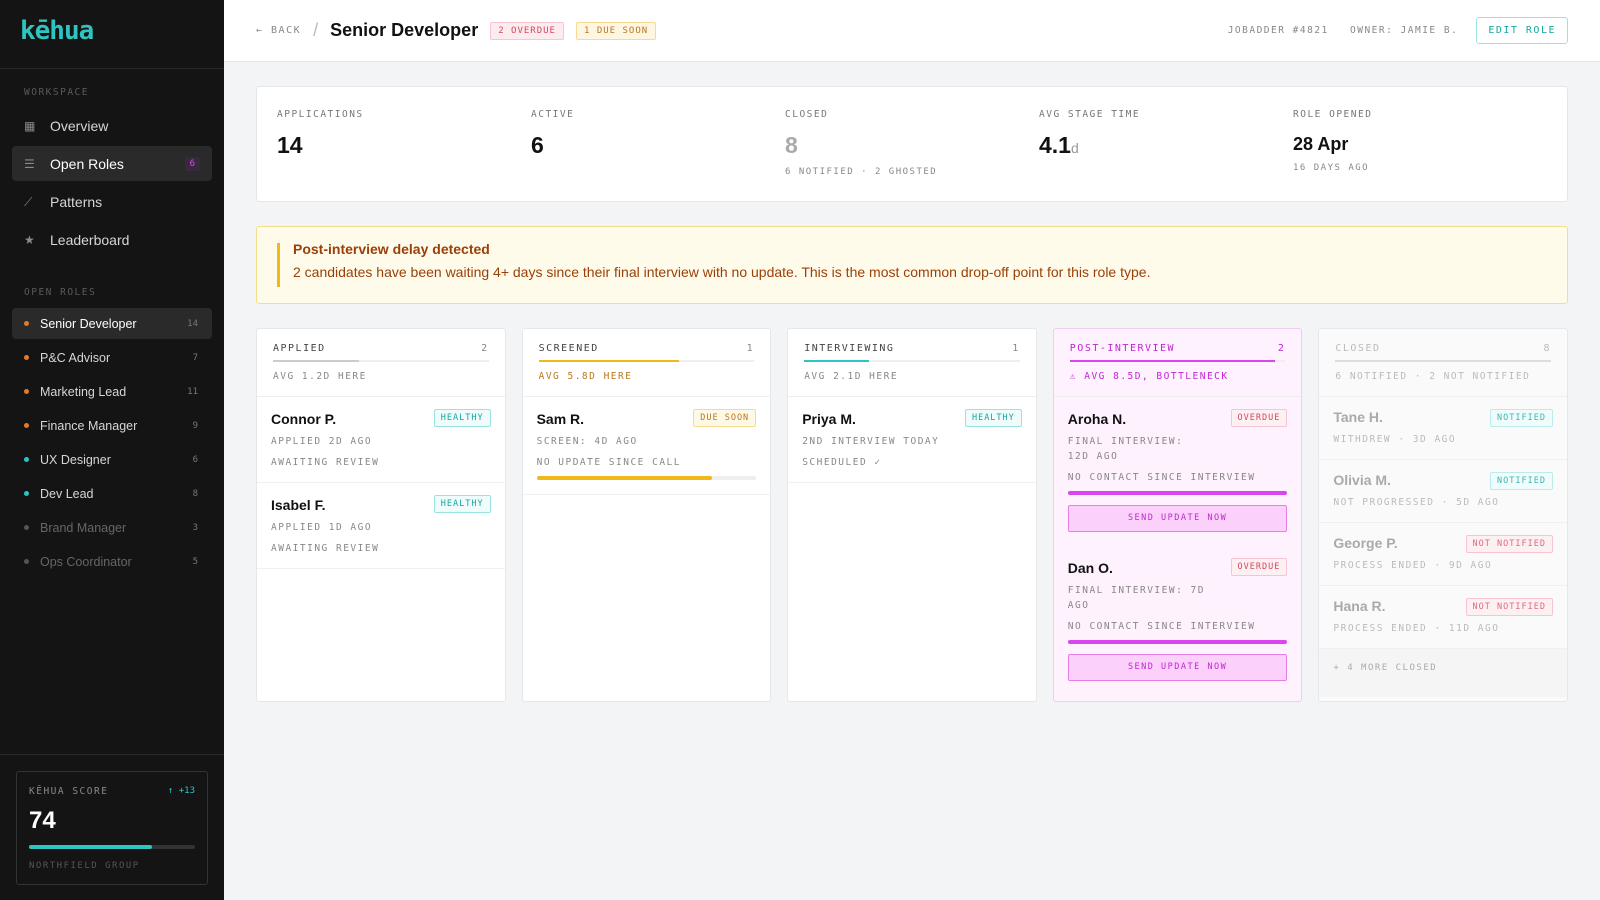 This screenshot has height=900, width=1600. I want to click on stat-number: 14, so click(290, 145).